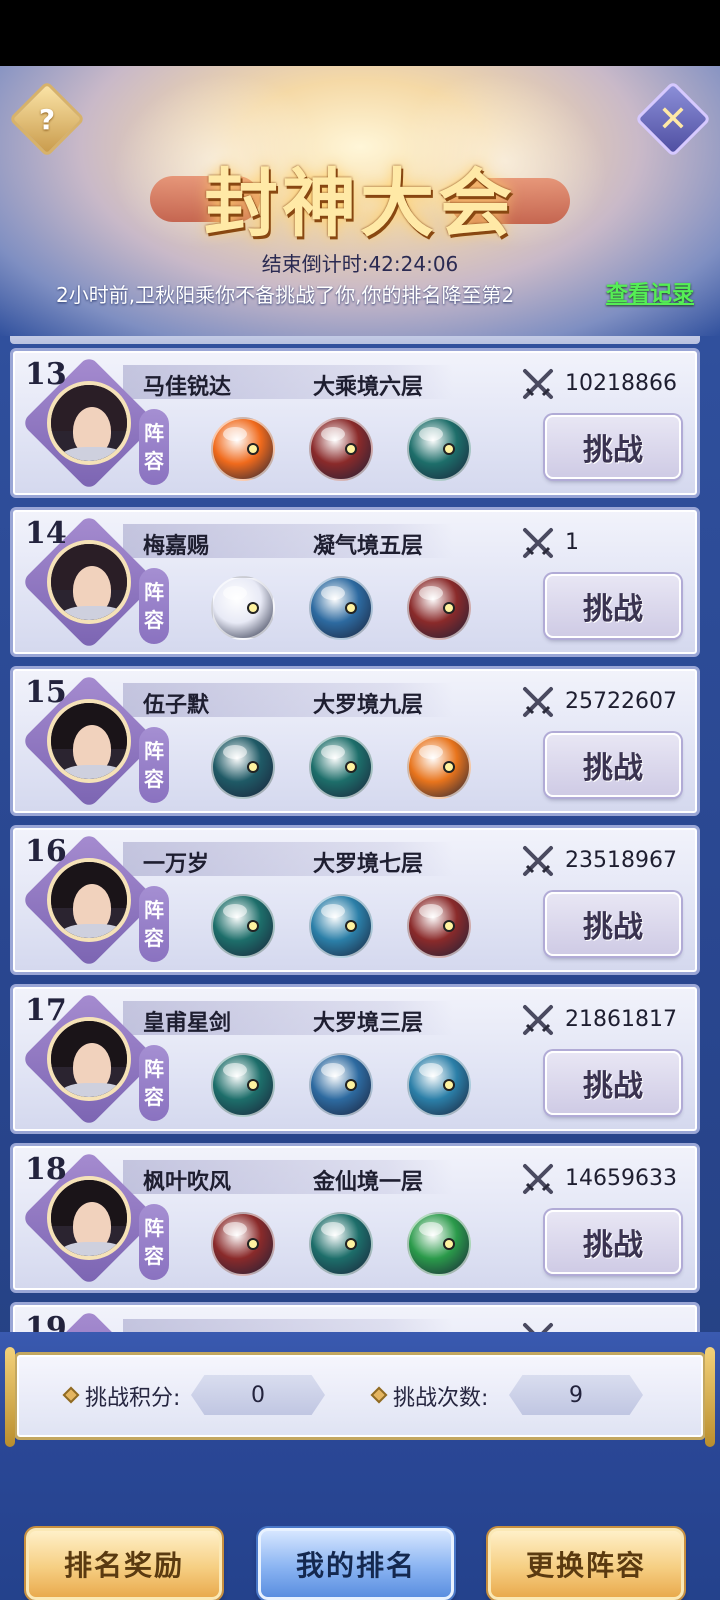  I want to click on player-name: 梅嘉赐, so click(176, 546).